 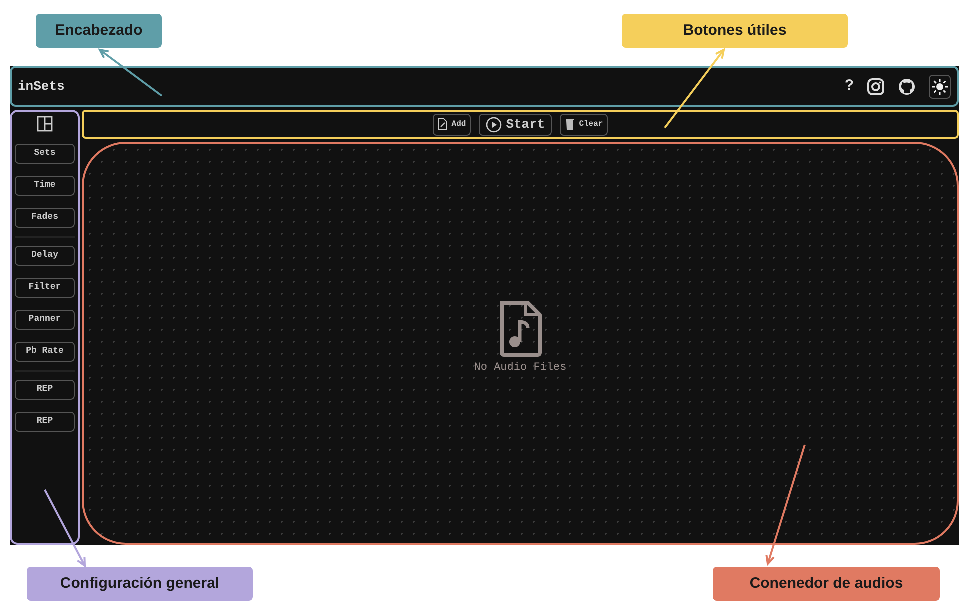 I want to click on clear-button: Clear, so click(x=584, y=125).